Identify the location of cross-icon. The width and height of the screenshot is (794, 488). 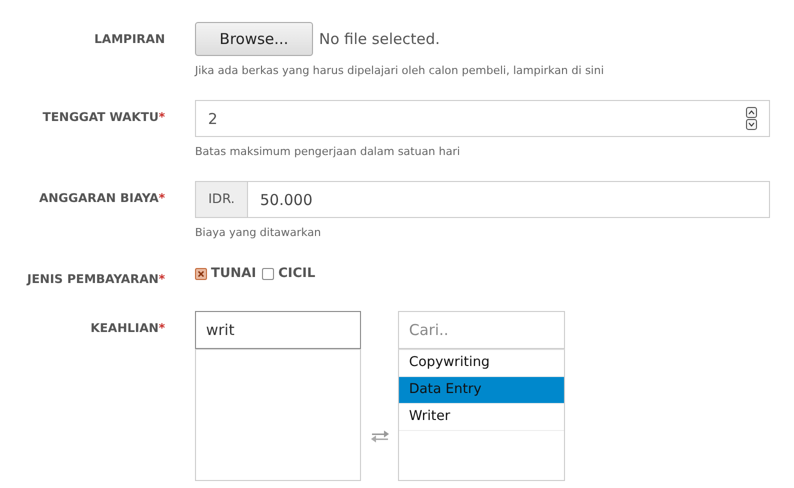
(201, 273).